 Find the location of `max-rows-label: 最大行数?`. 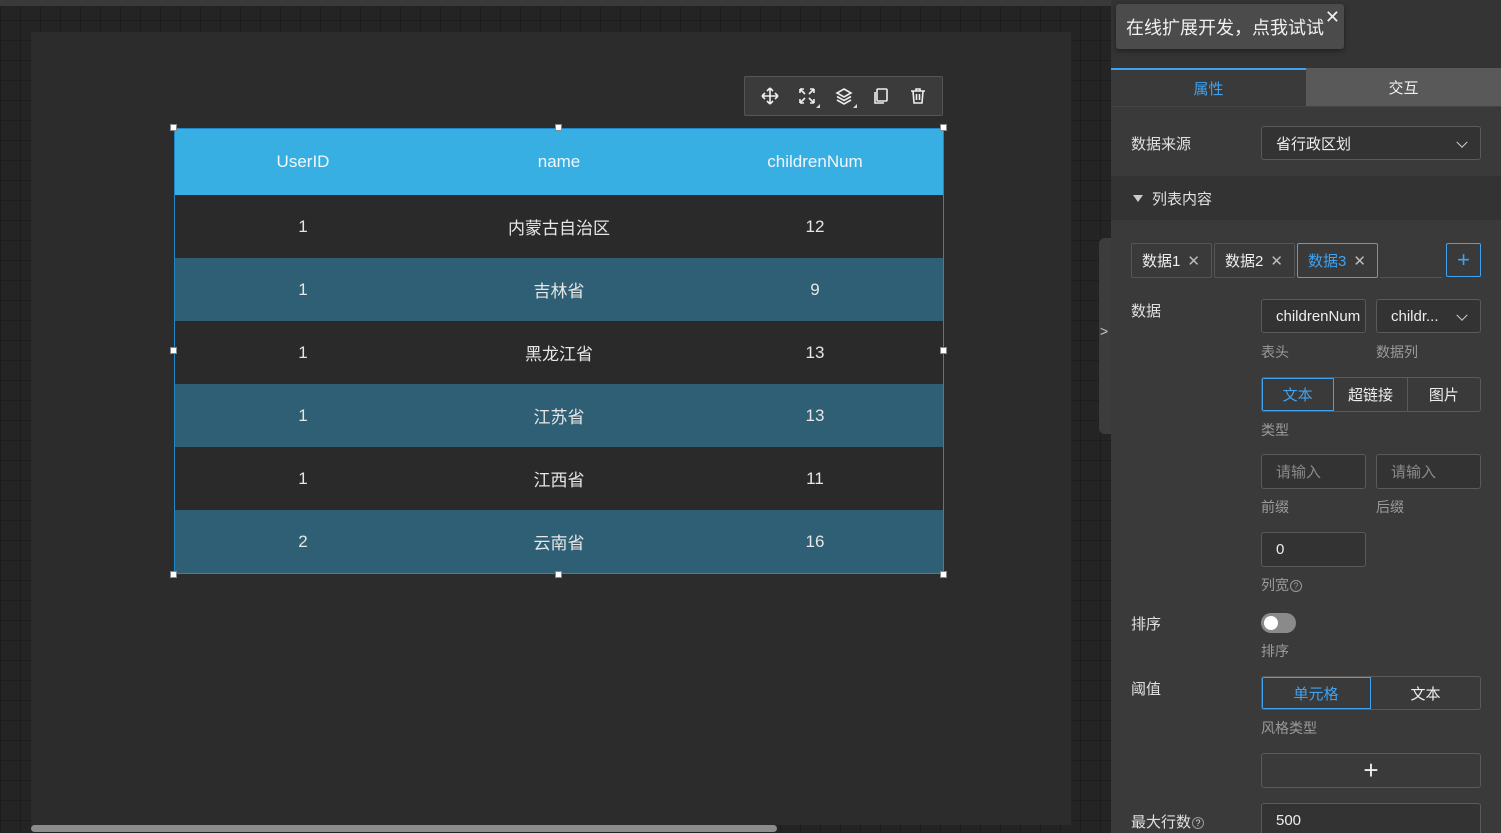

max-rows-label: 最大行数? is located at coordinates (1168, 821).